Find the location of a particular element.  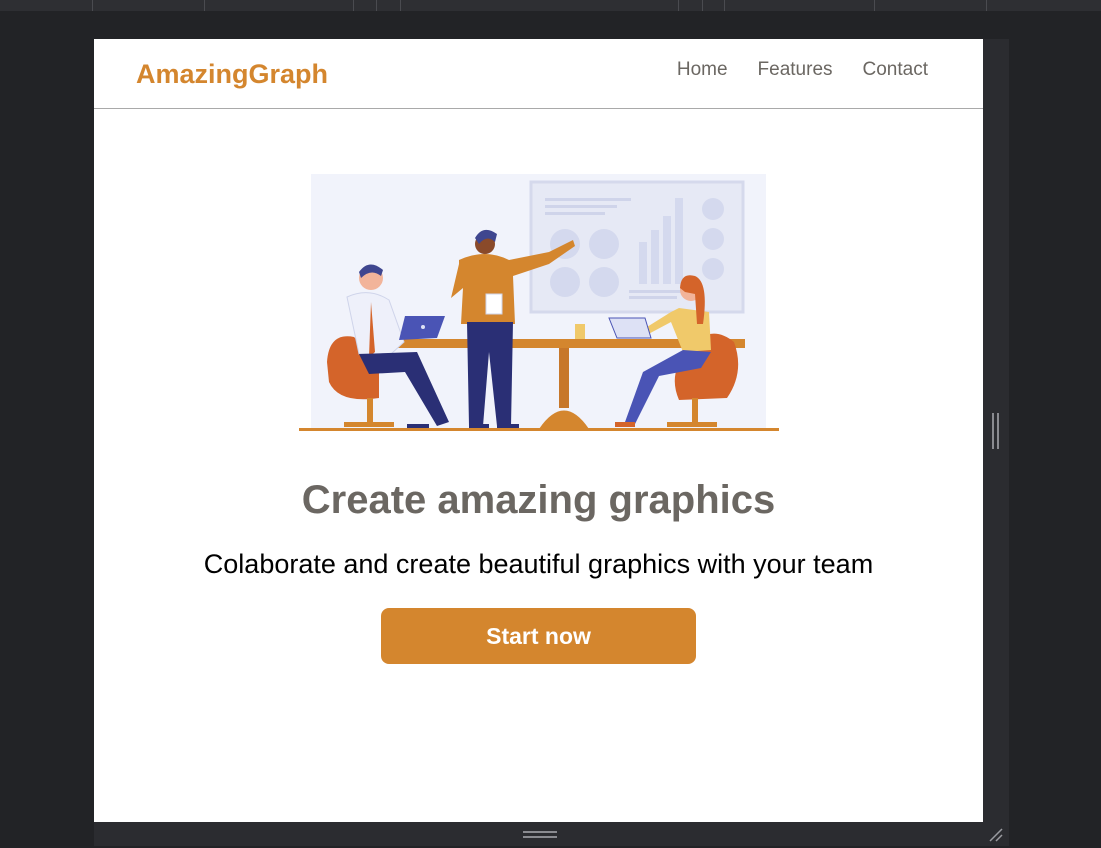

nav-link-home: Home is located at coordinates (702, 70).